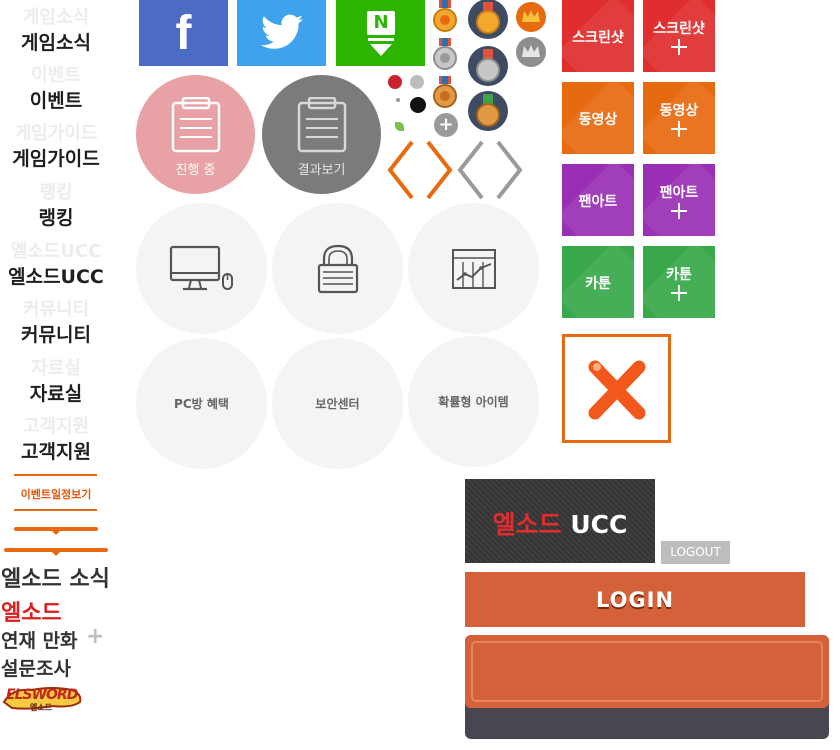 The image size is (840, 750). What do you see at coordinates (281, 33) in the screenshot?
I see `twitter-button` at bounding box center [281, 33].